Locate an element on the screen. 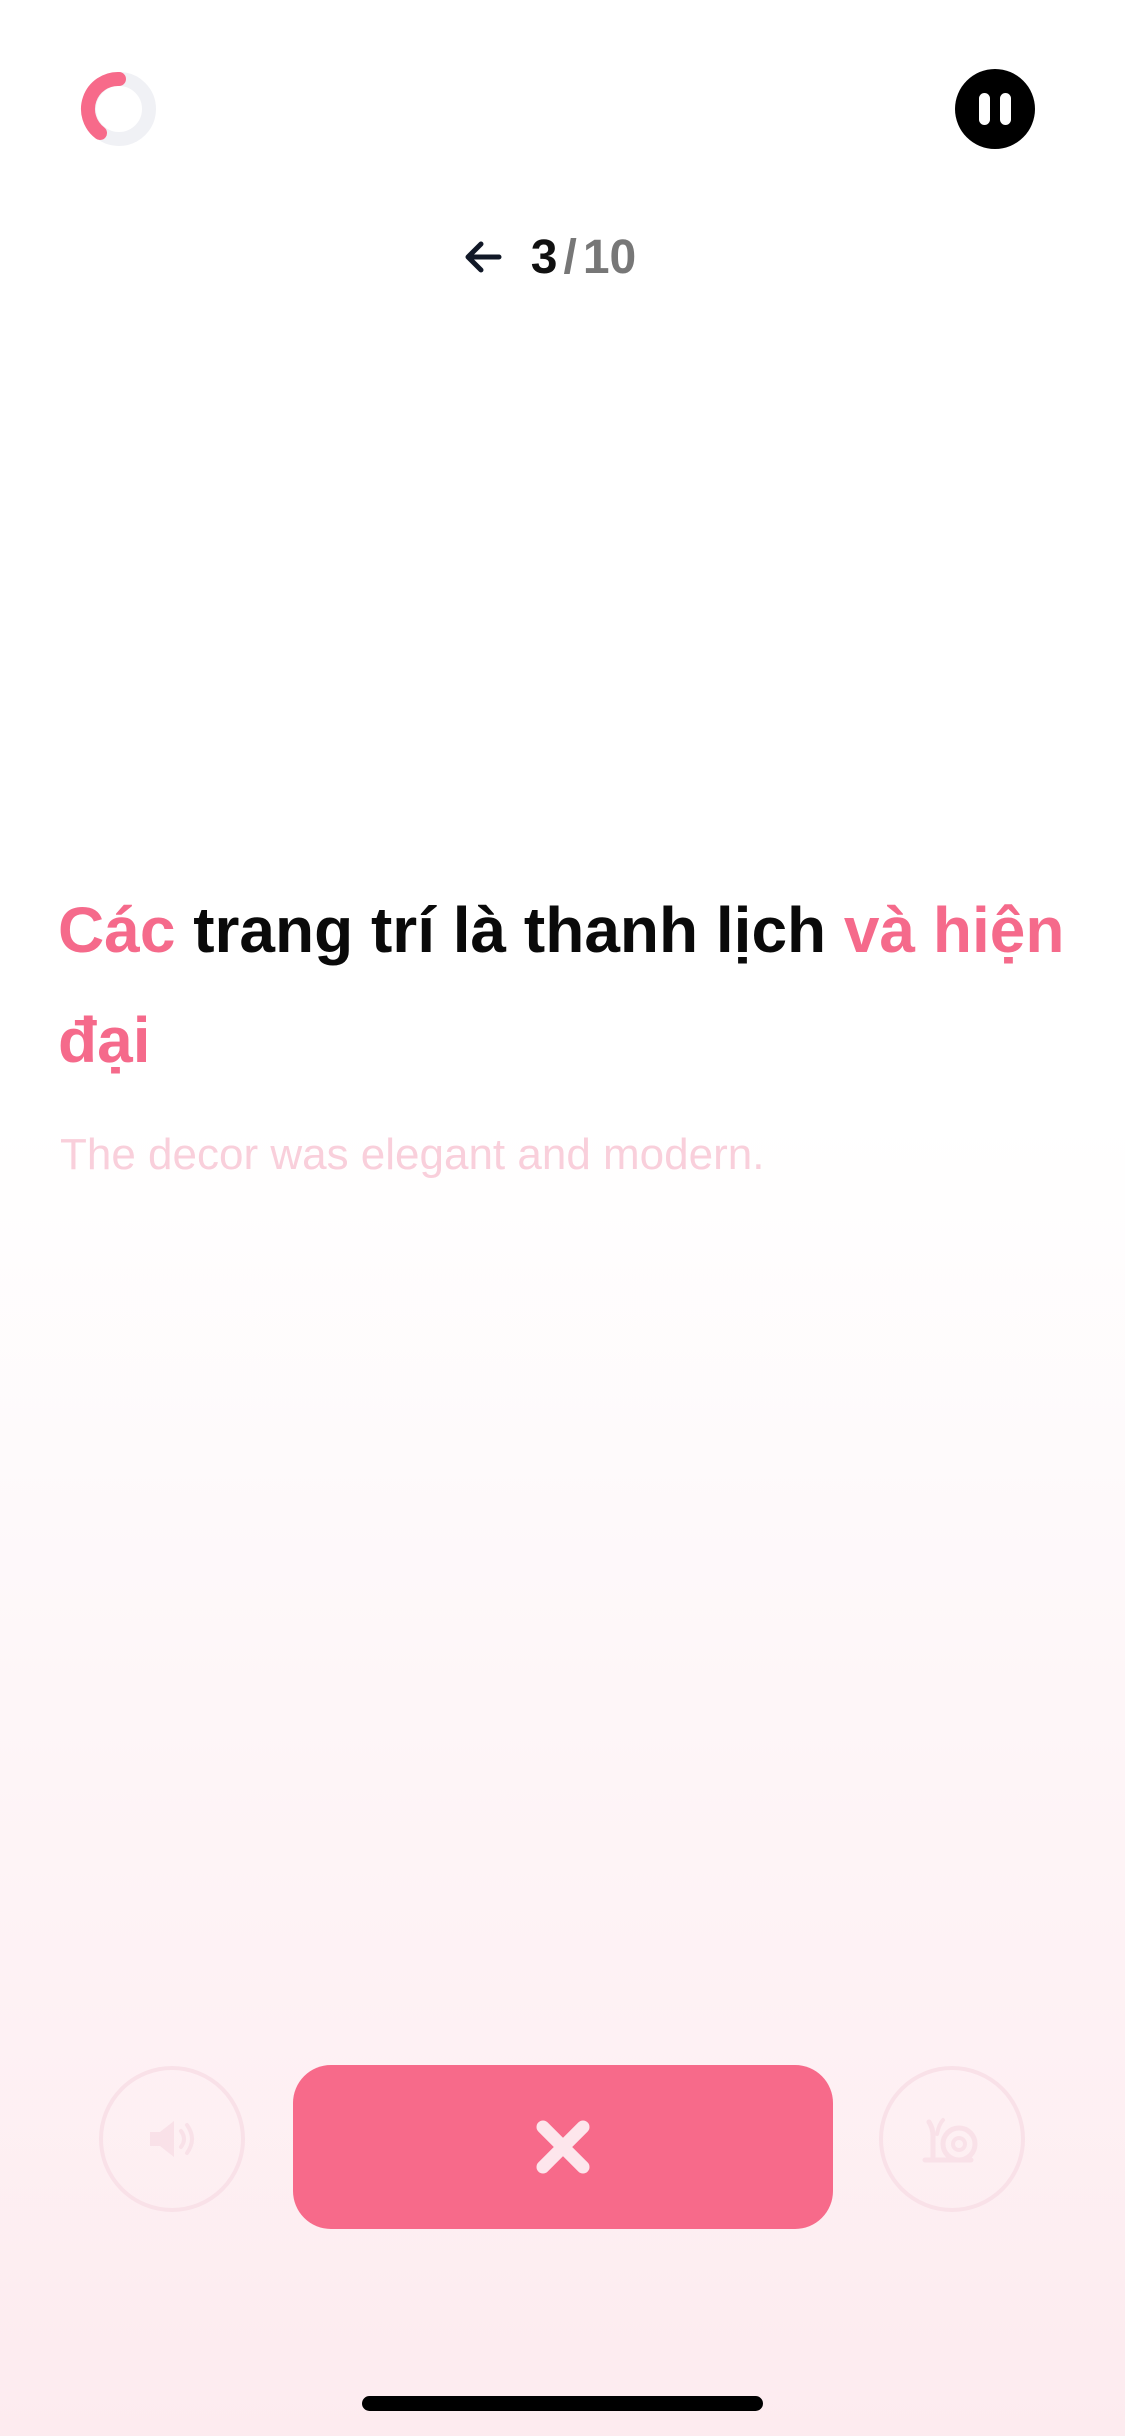 Image resolution: width=1125 pixels, height=2436 pixels. close-icon is located at coordinates (563, 2147).